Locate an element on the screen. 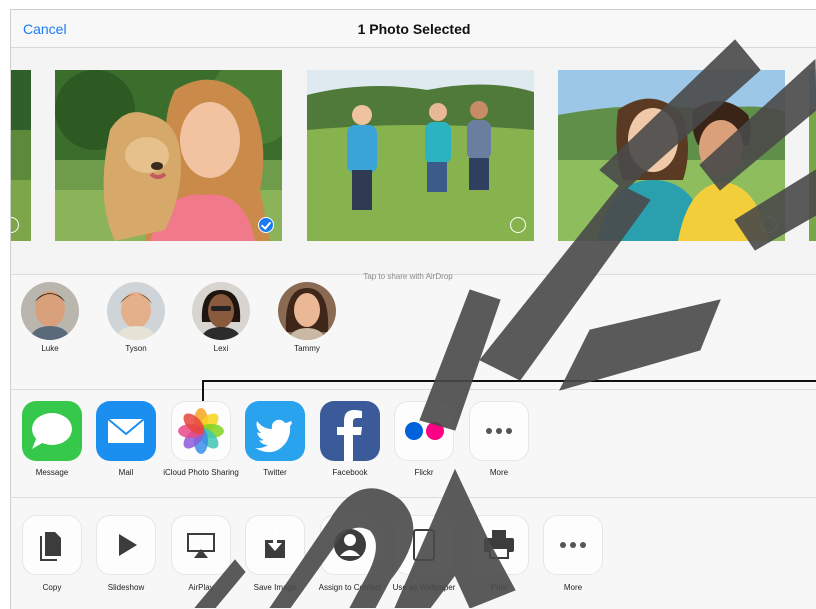 The width and height of the screenshot is (816, 609). app-flickr: Flickr is located at coordinates (424, 439).